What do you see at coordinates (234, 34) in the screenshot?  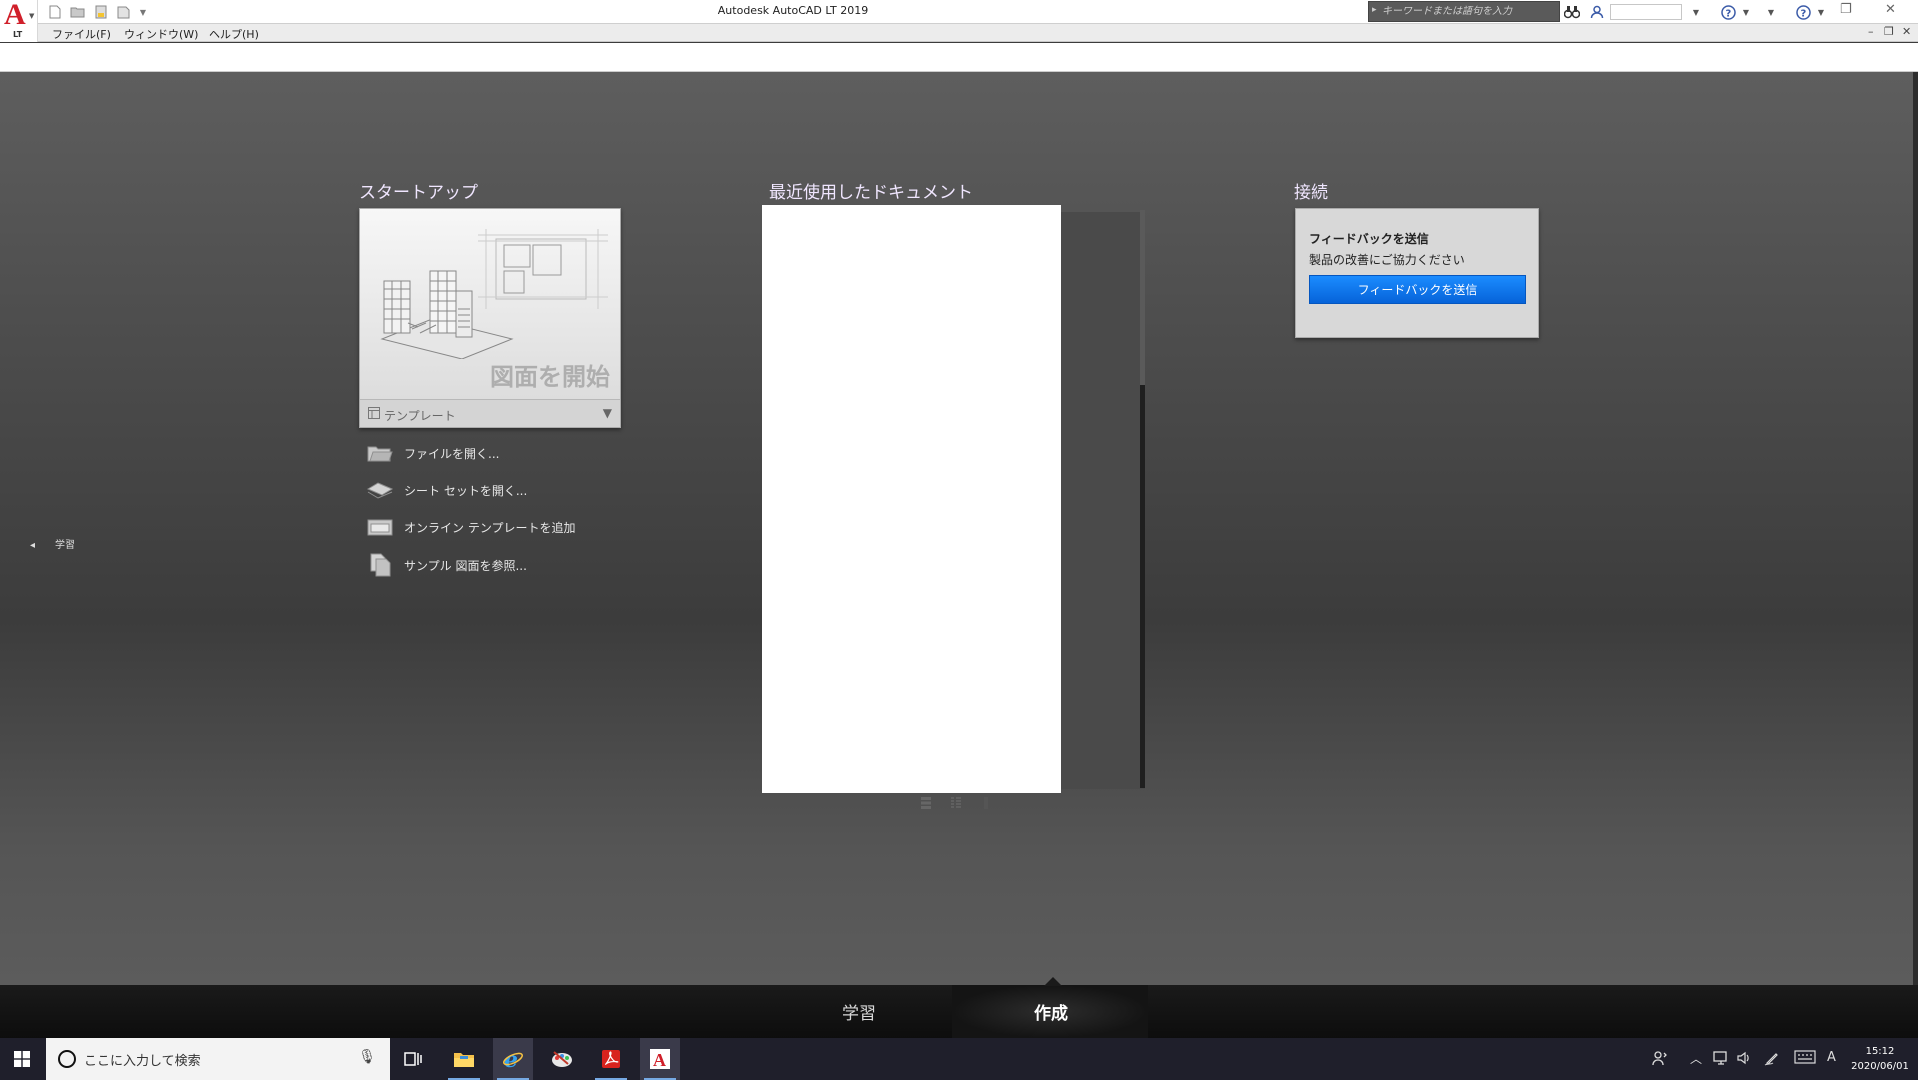 I see `menu-help: ヘルプ(H)` at bounding box center [234, 34].